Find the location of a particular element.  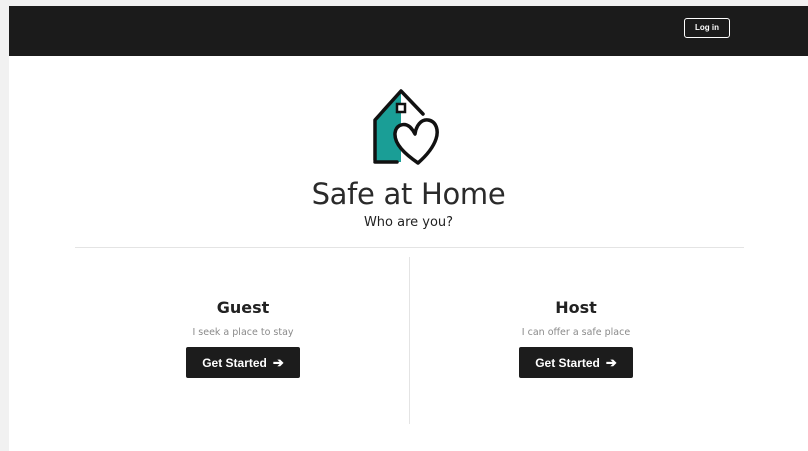

top-navbar: Log in is located at coordinates (408, 31).